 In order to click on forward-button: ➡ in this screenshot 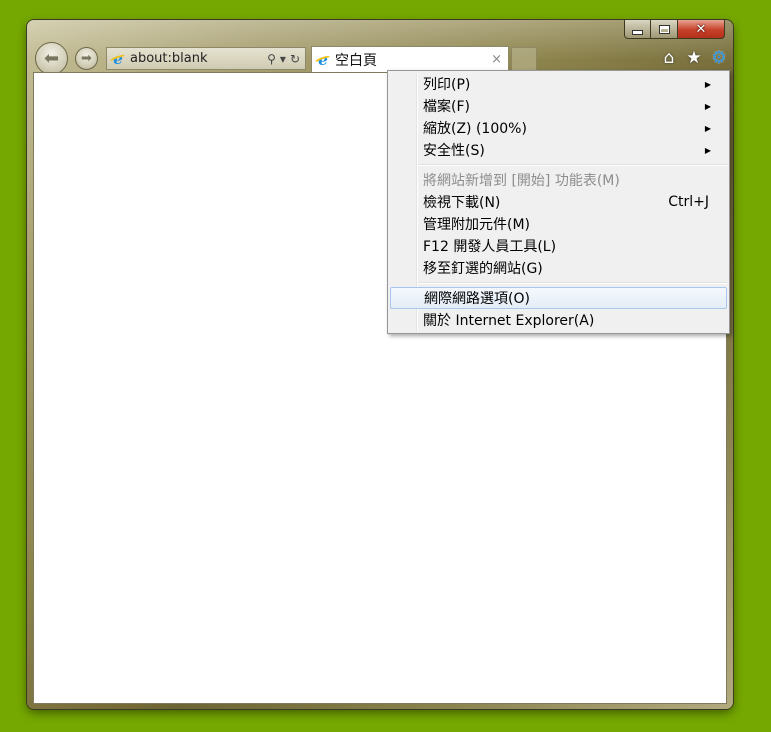, I will do `click(86, 58)`.